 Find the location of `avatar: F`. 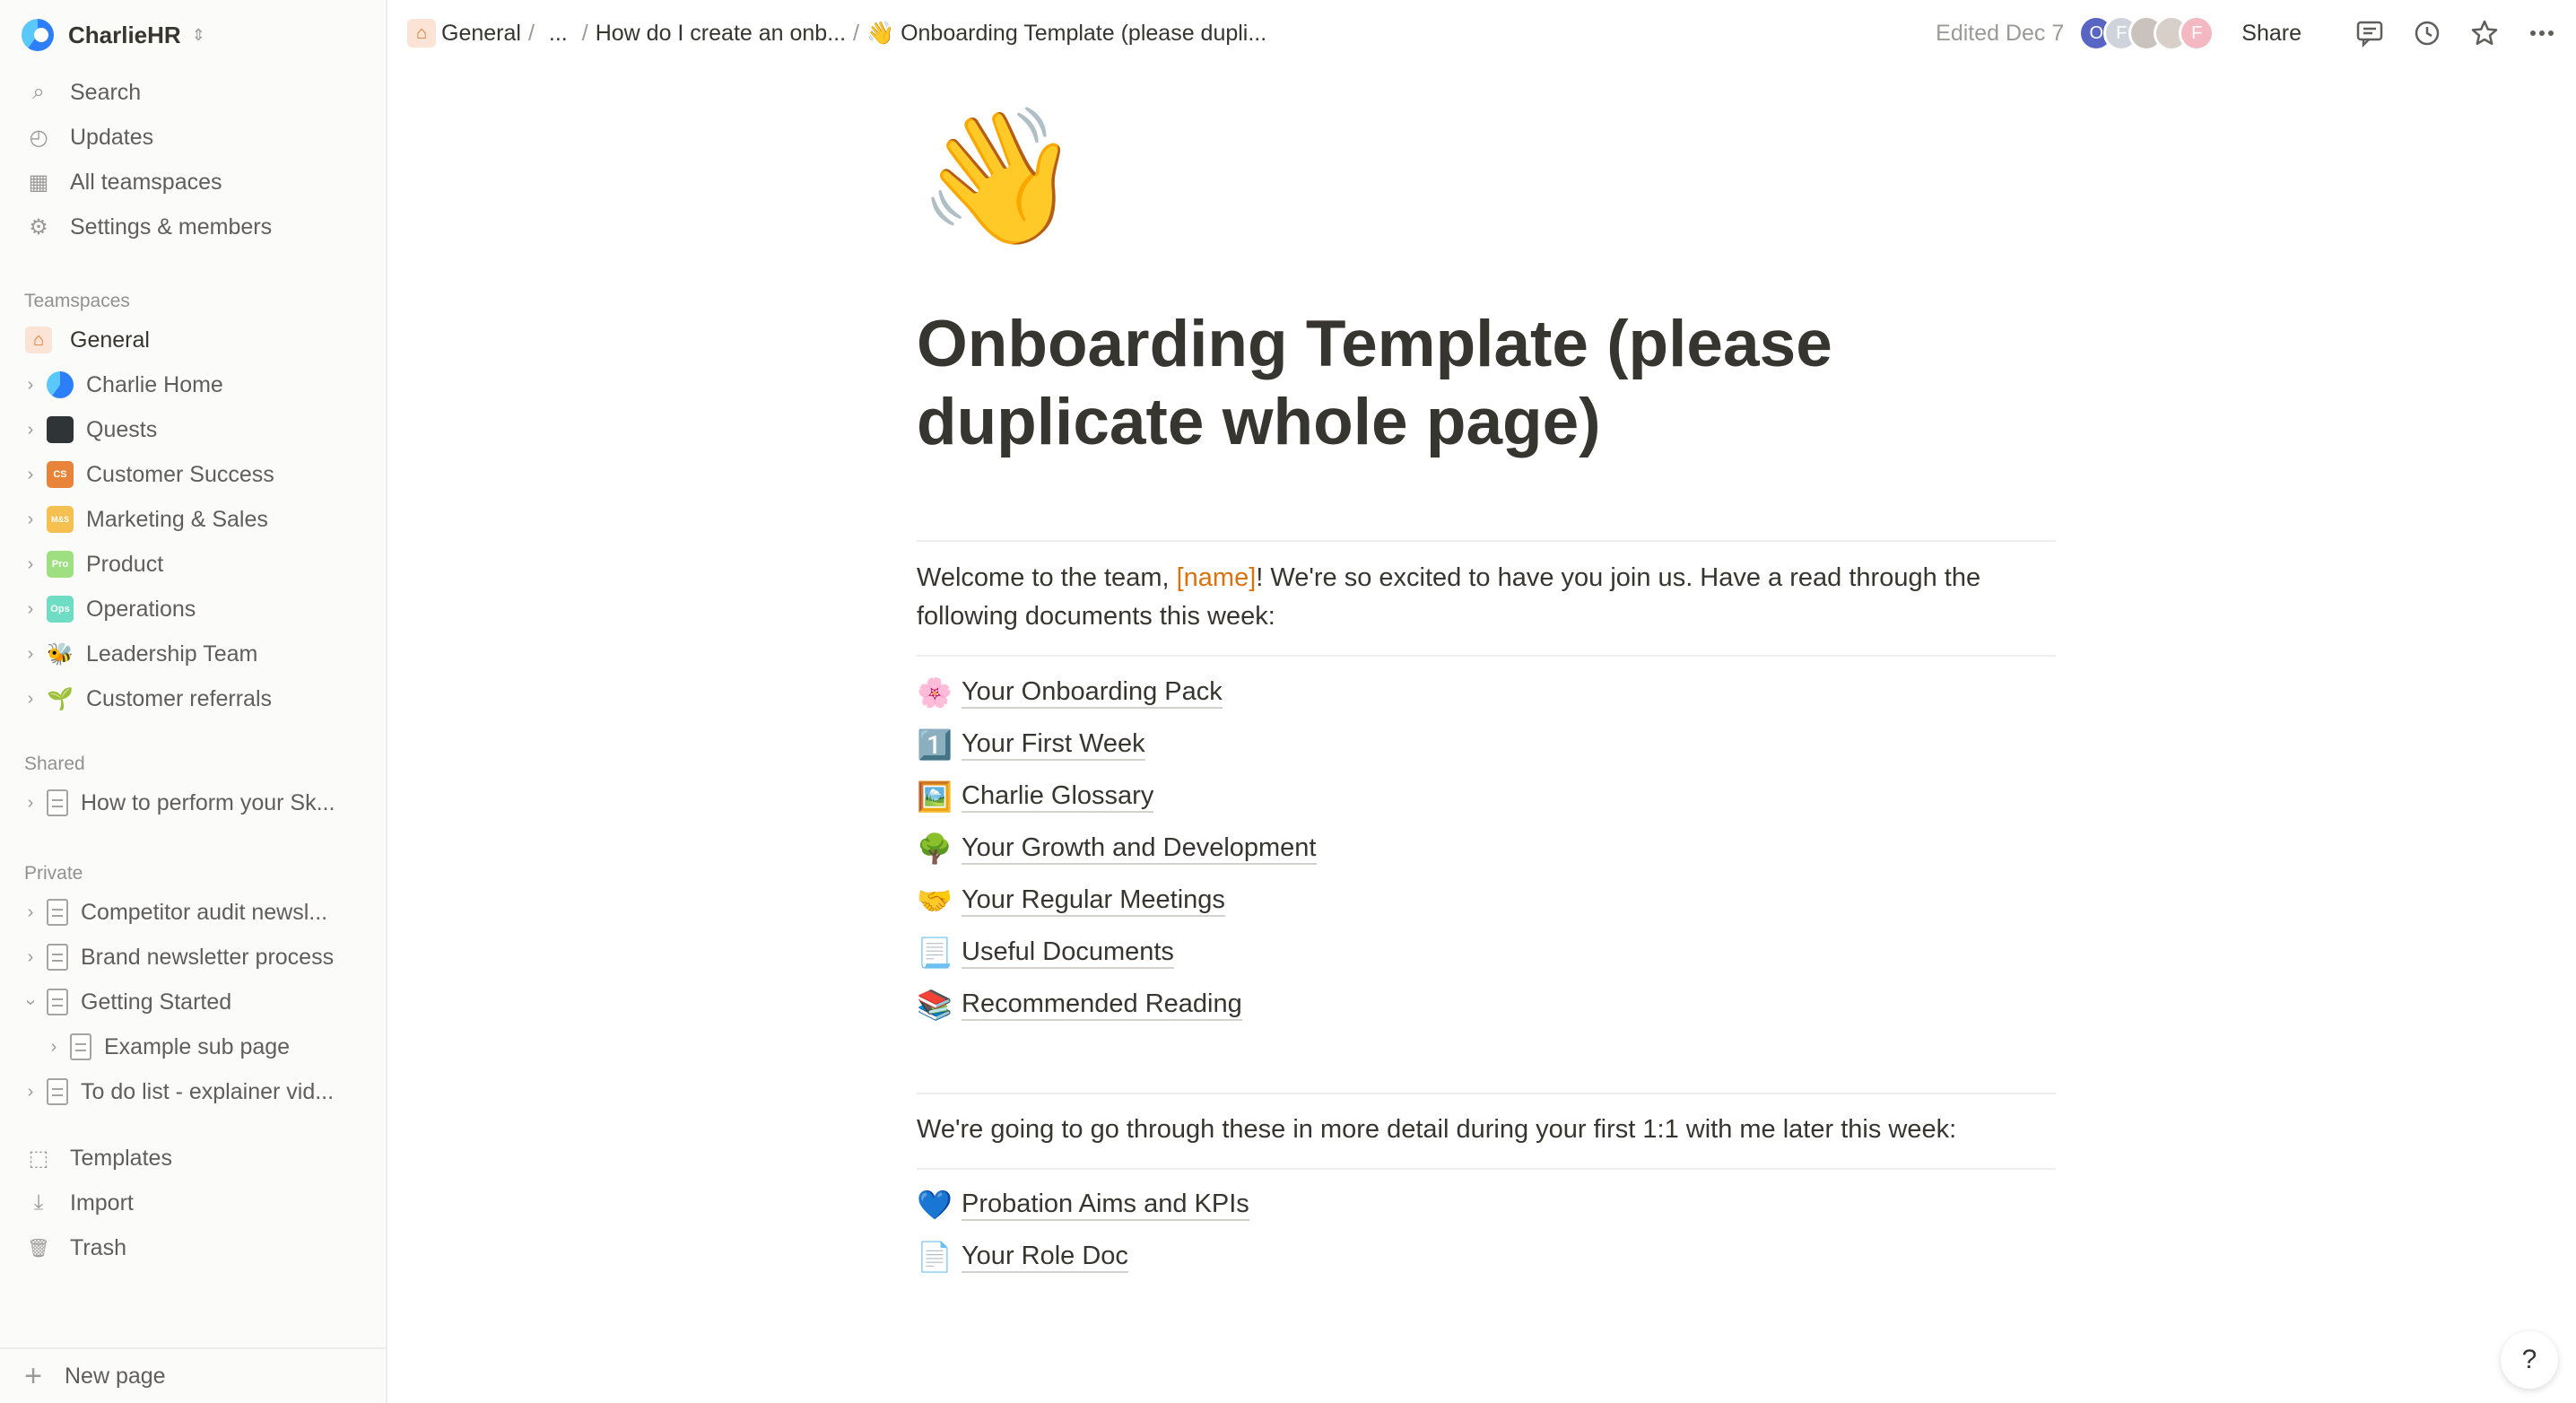

avatar: F is located at coordinates (2197, 33).